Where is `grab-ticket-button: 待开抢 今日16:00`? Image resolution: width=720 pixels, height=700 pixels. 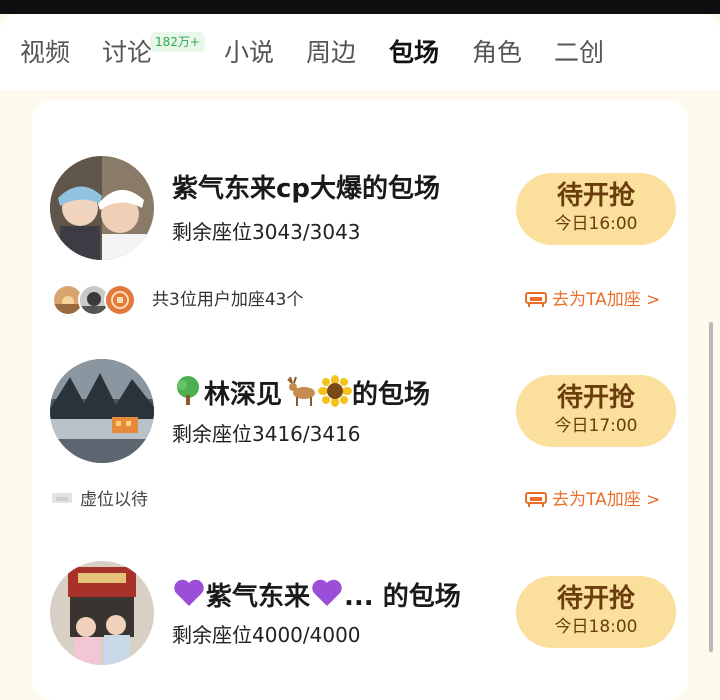
grab-ticket-button: 待开抢 今日16:00 is located at coordinates (596, 209).